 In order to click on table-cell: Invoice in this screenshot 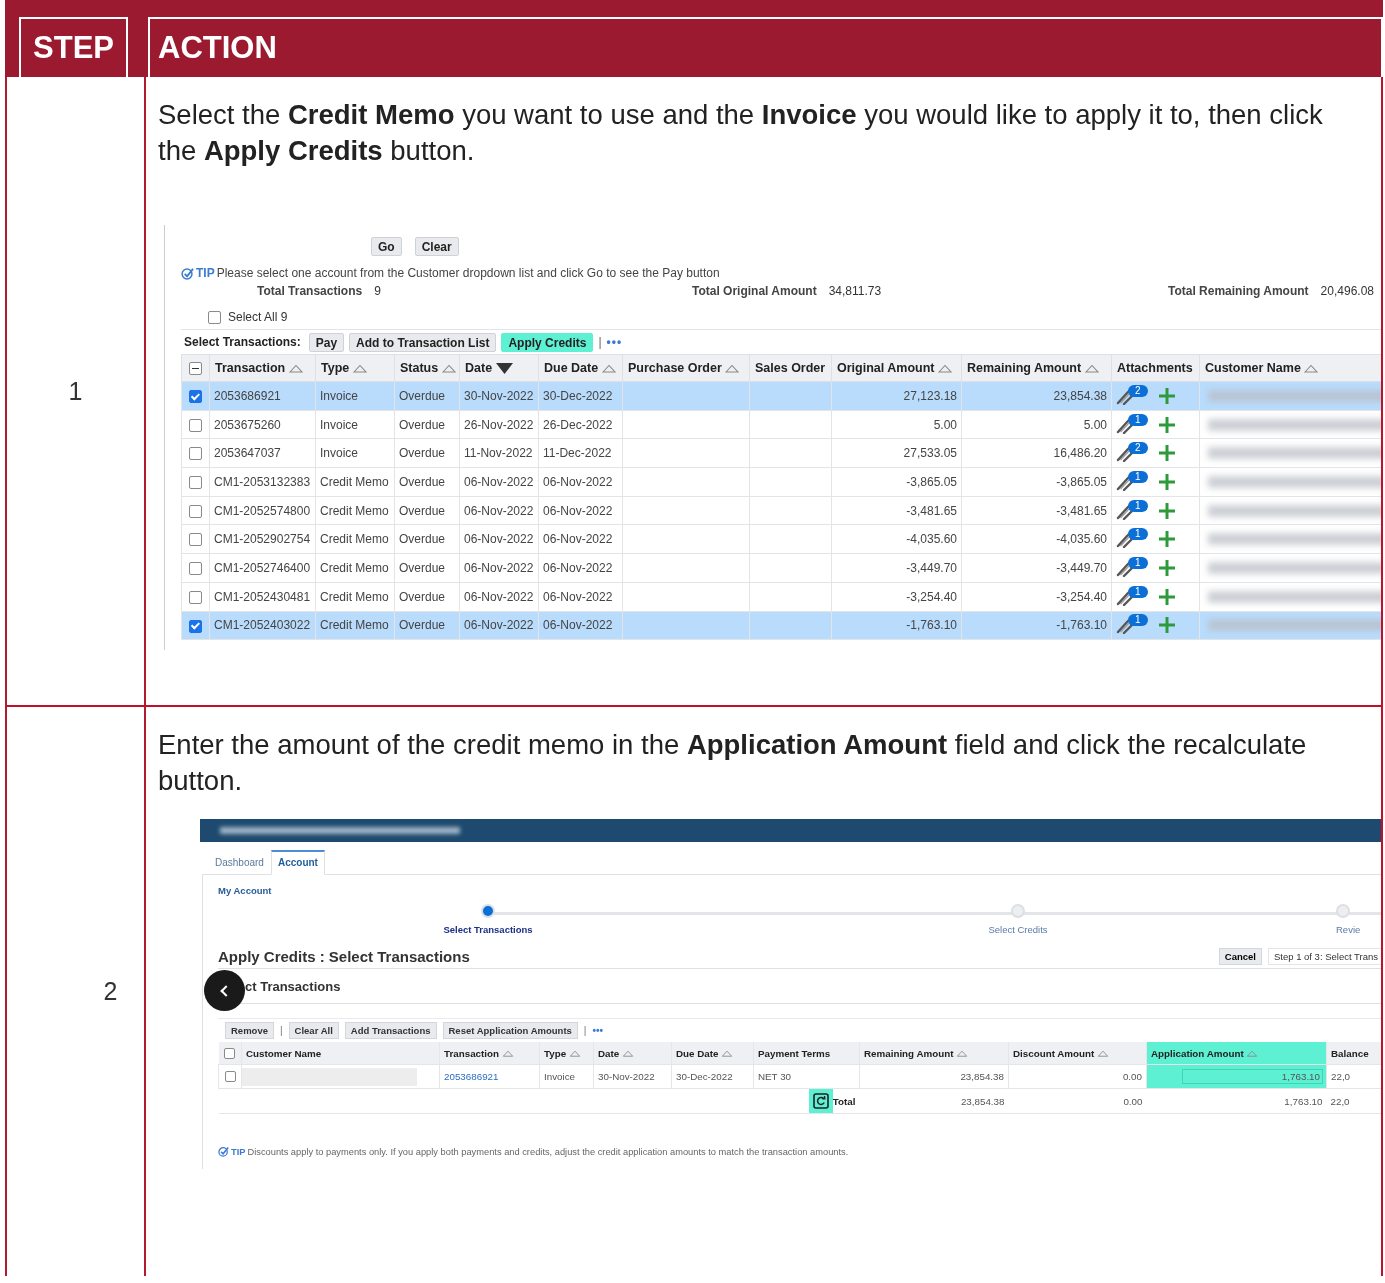, I will do `click(355, 396)`.